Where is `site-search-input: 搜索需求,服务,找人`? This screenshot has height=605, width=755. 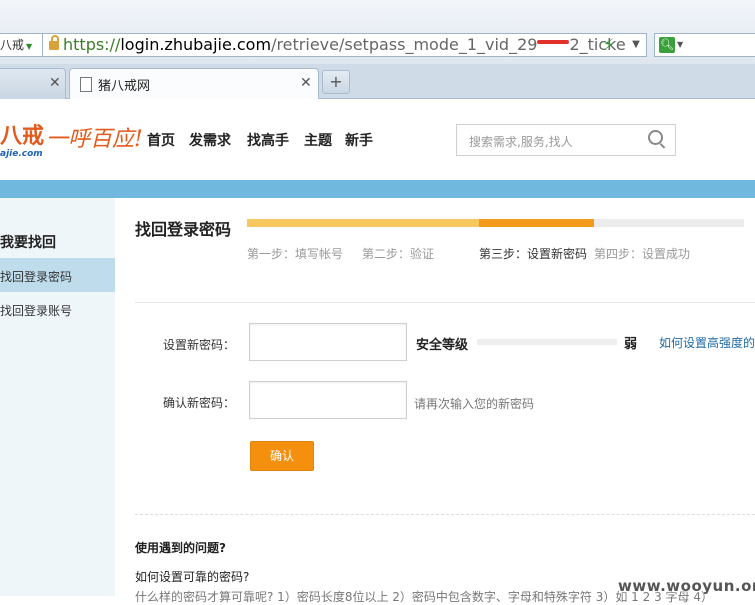 site-search-input: 搜索需求,服务,找人 is located at coordinates (566, 140).